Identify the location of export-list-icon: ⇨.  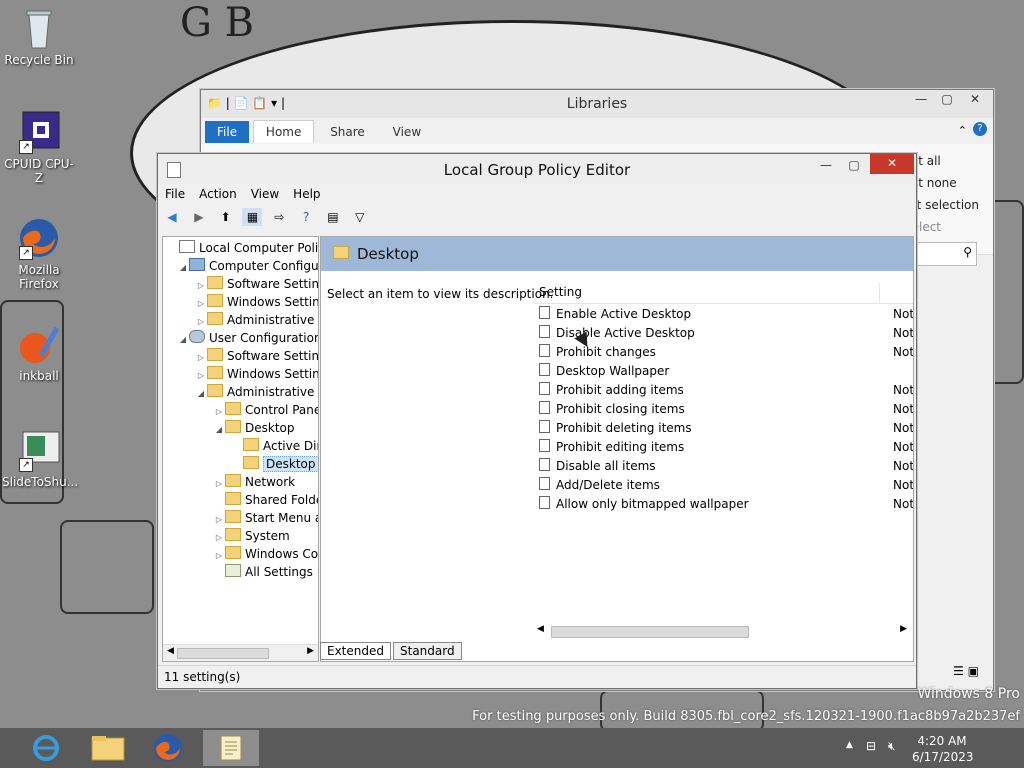
(279, 217).